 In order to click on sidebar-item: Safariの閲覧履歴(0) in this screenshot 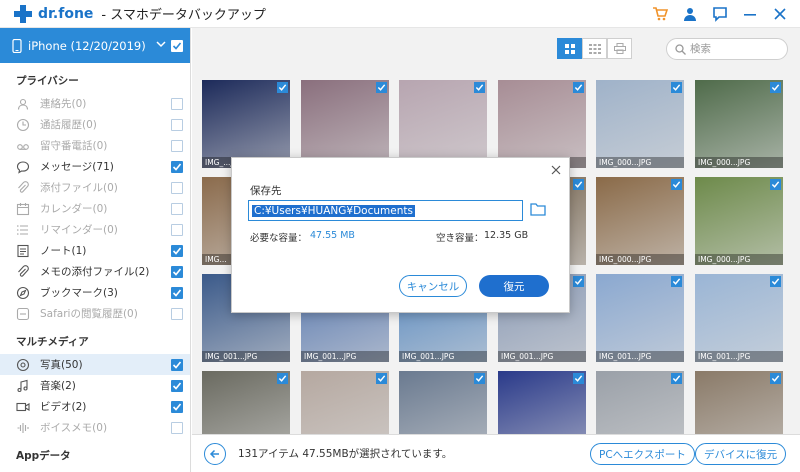, I will do `click(95, 313)`.